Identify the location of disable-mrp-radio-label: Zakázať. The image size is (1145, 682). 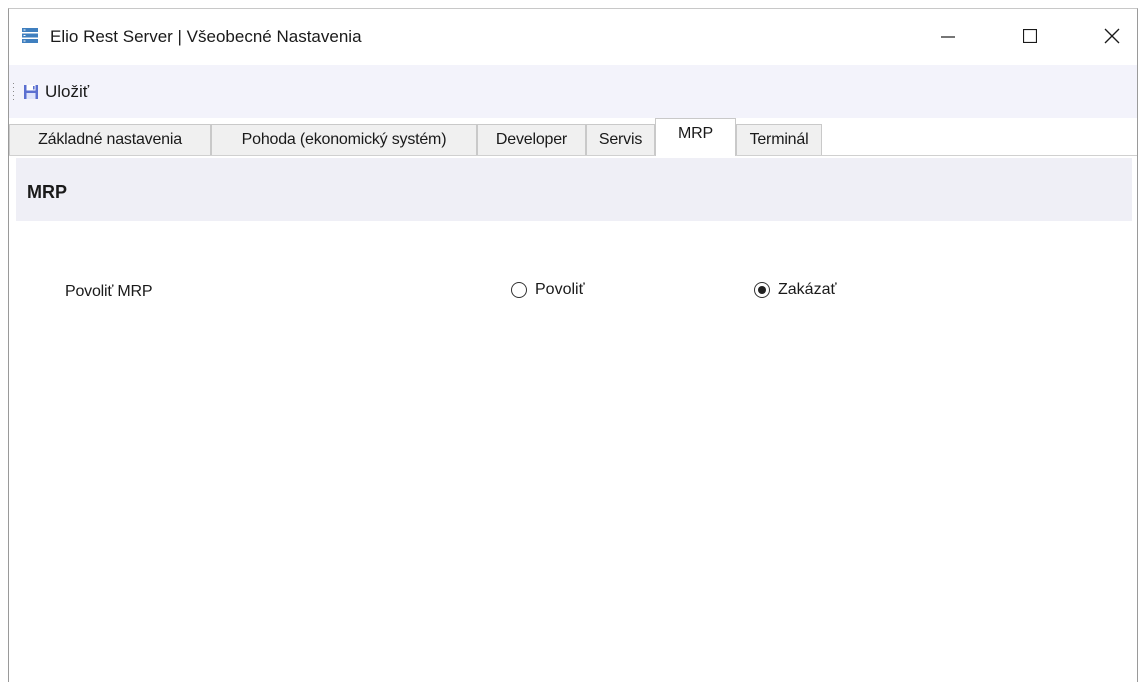
(807, 289).